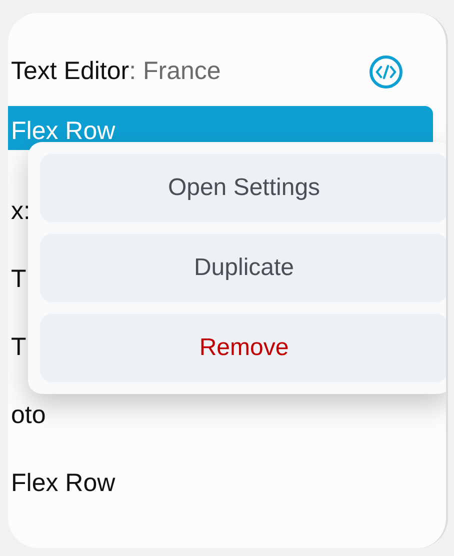 This screenshot has width=454, height=556. What do you see at coordinates (220, 416) in the screenshot?
I see `list-row: oto` at bounding box center [220, 416].